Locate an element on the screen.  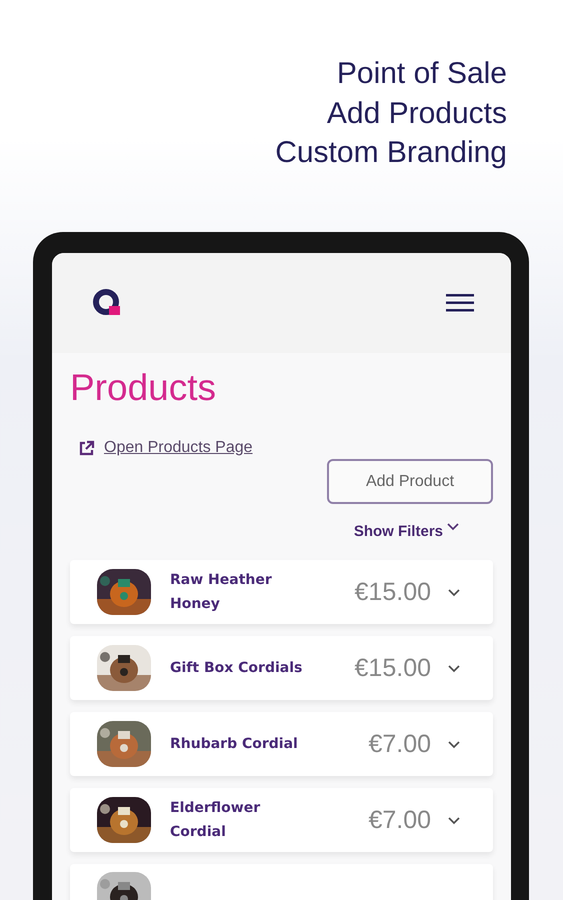
menu-icon is located at coordinates (460, 303).